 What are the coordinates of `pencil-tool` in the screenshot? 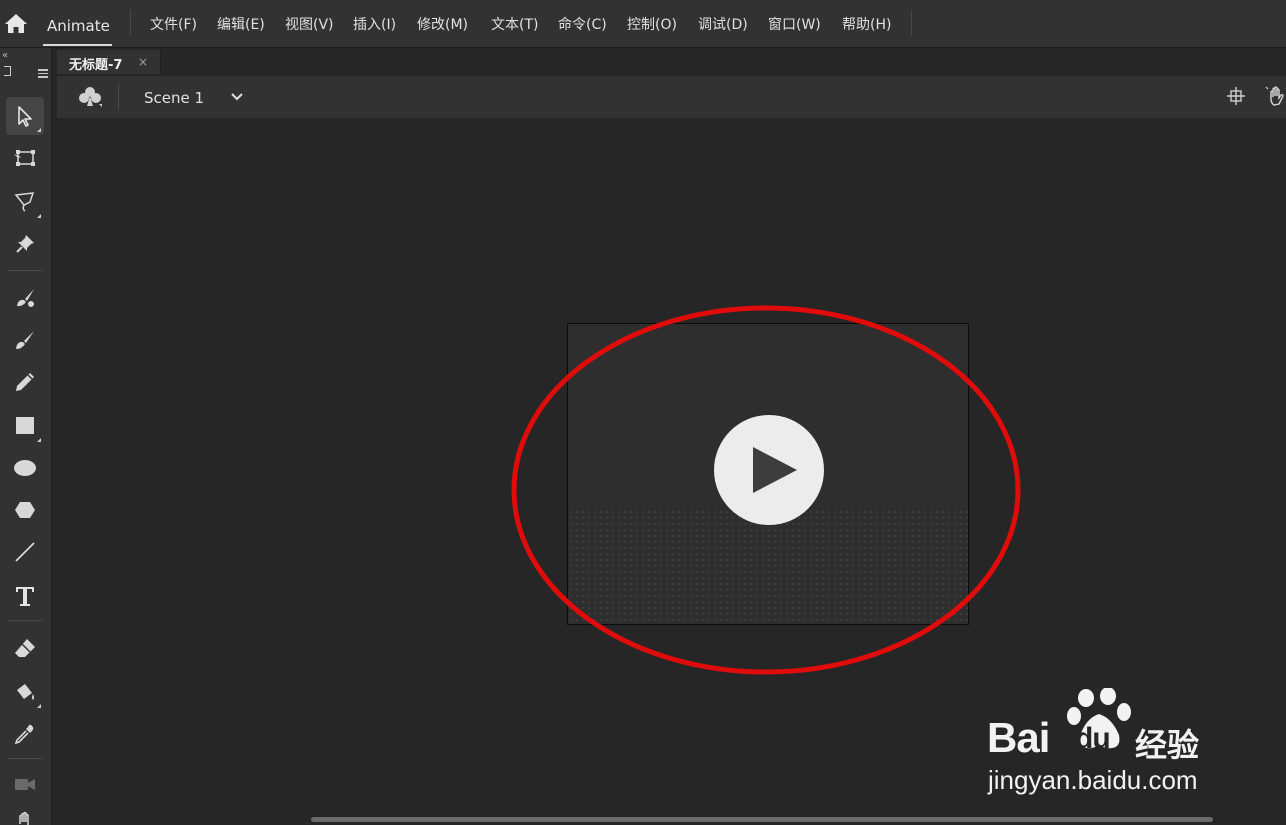 It's located at (25, 382).